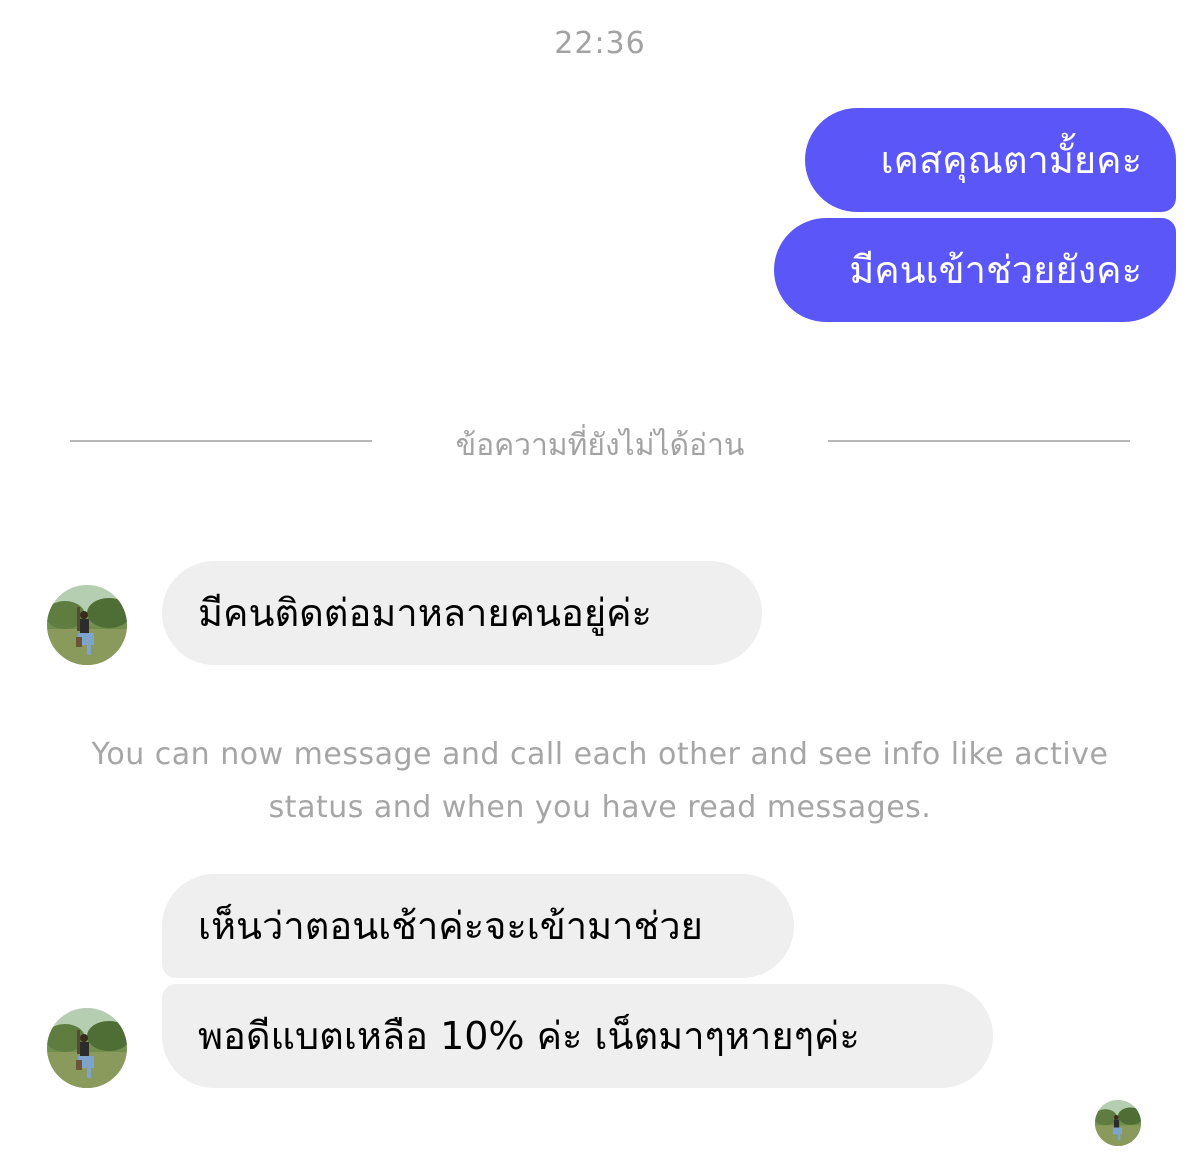 Image resolution: width=1200 pixels, height=1160 pixels. Describe the element at coordinates (425, 613) in the screenshot. I see `message-text: มีคนติดต่อมาหลายคนอยู่ค่ะ` at that location.